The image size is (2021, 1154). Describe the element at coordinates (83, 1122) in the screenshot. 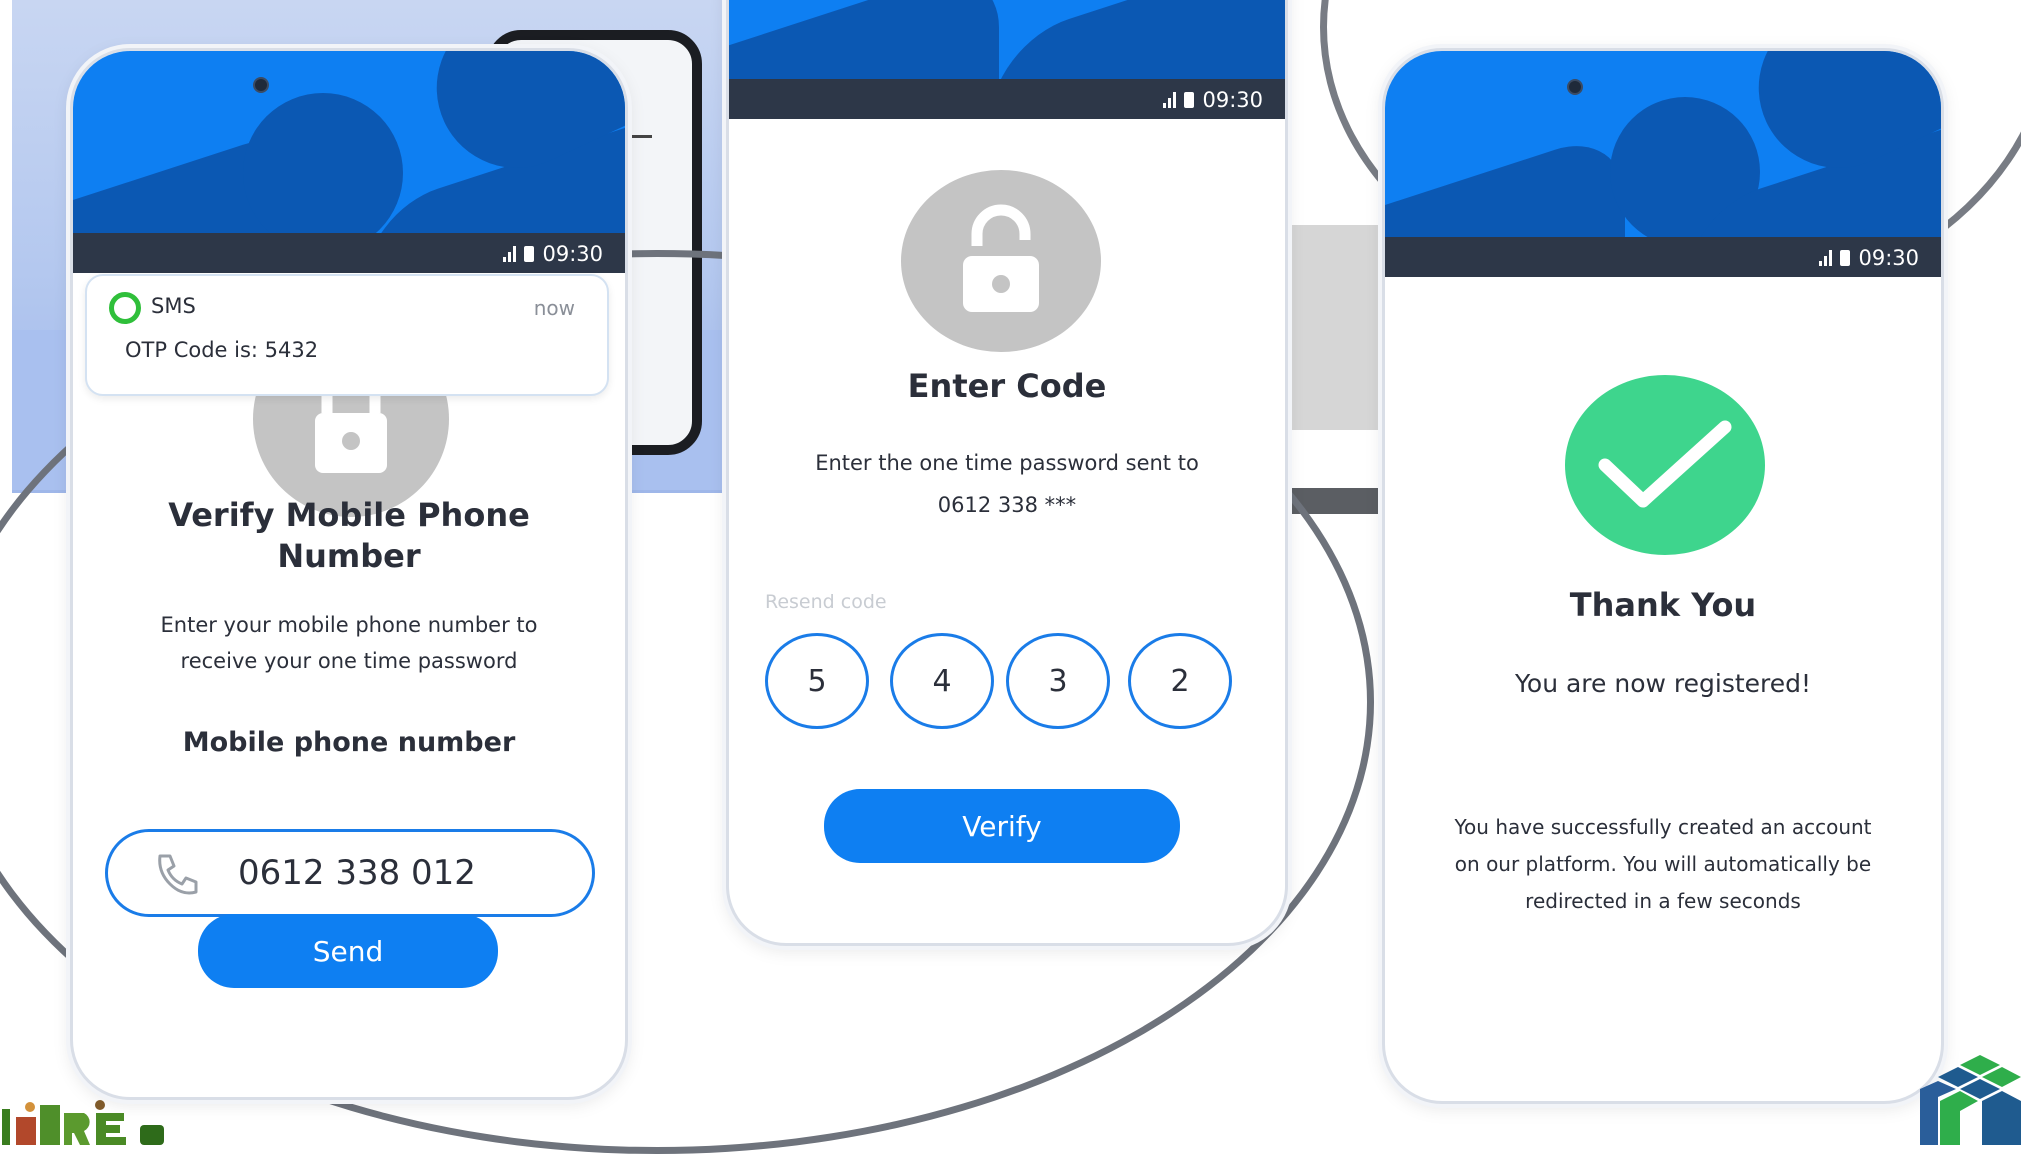

I see `brand-logo-left` at that location.